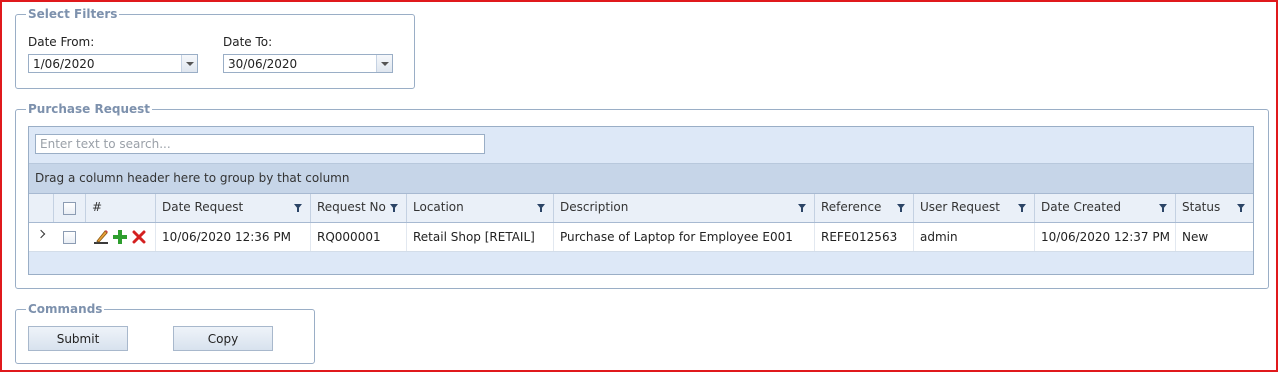 This screenshot has height=372, width=1278. I want to click on cell-status-text: New, so click(1195, 237).